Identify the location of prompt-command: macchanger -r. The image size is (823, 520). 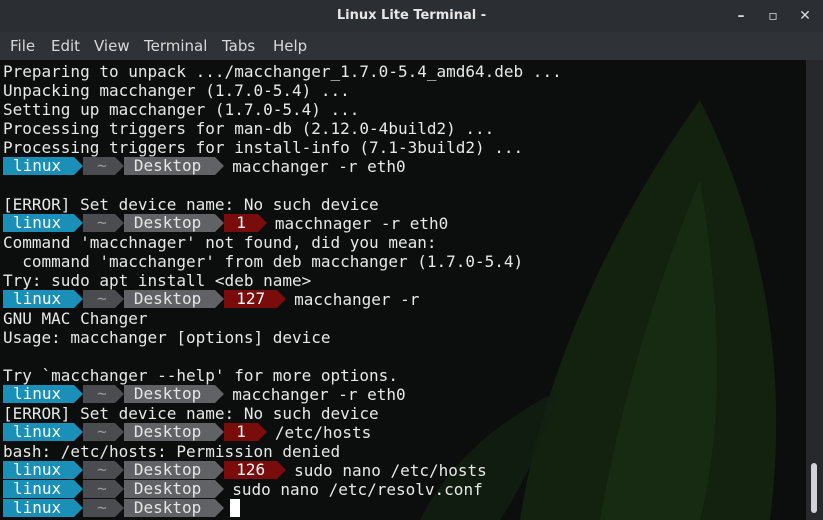
(357, 299).